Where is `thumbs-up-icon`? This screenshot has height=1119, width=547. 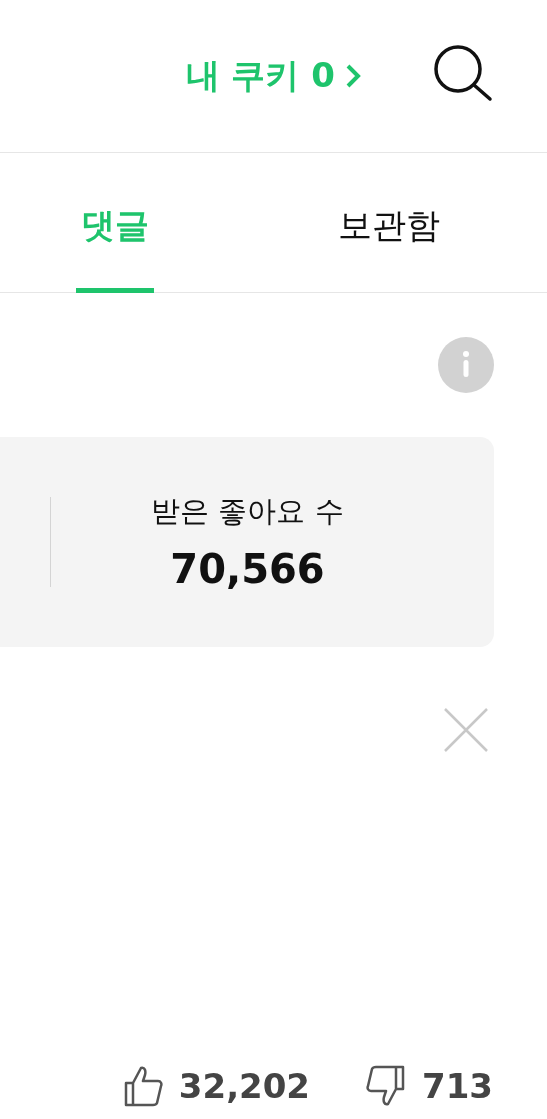
thumbs-up-icon is located at coordinates (142, 1086).